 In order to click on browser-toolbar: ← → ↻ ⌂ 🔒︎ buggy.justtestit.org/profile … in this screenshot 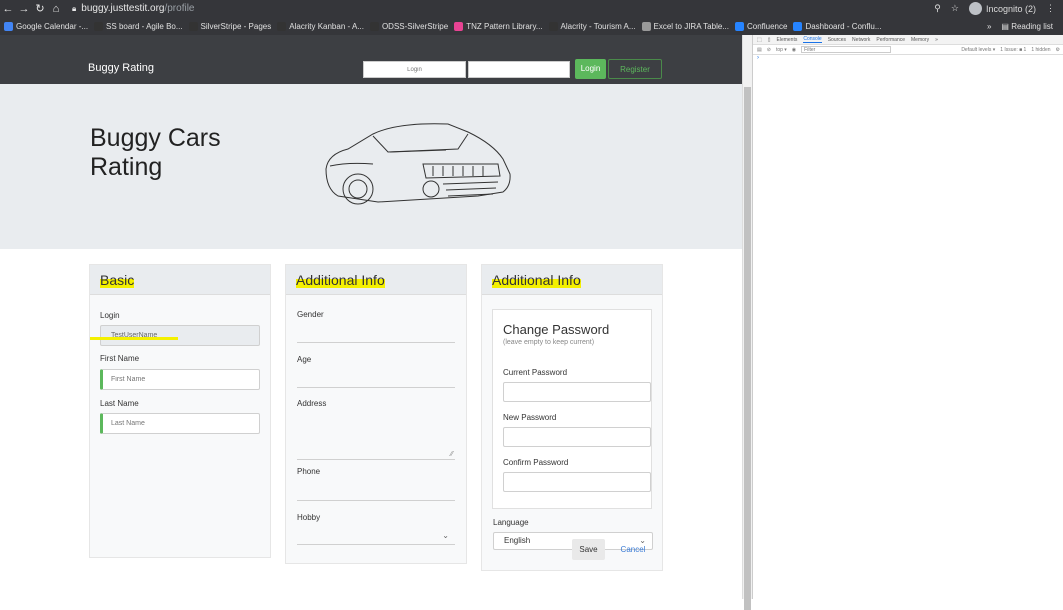, I will do `click(531, 8)`.